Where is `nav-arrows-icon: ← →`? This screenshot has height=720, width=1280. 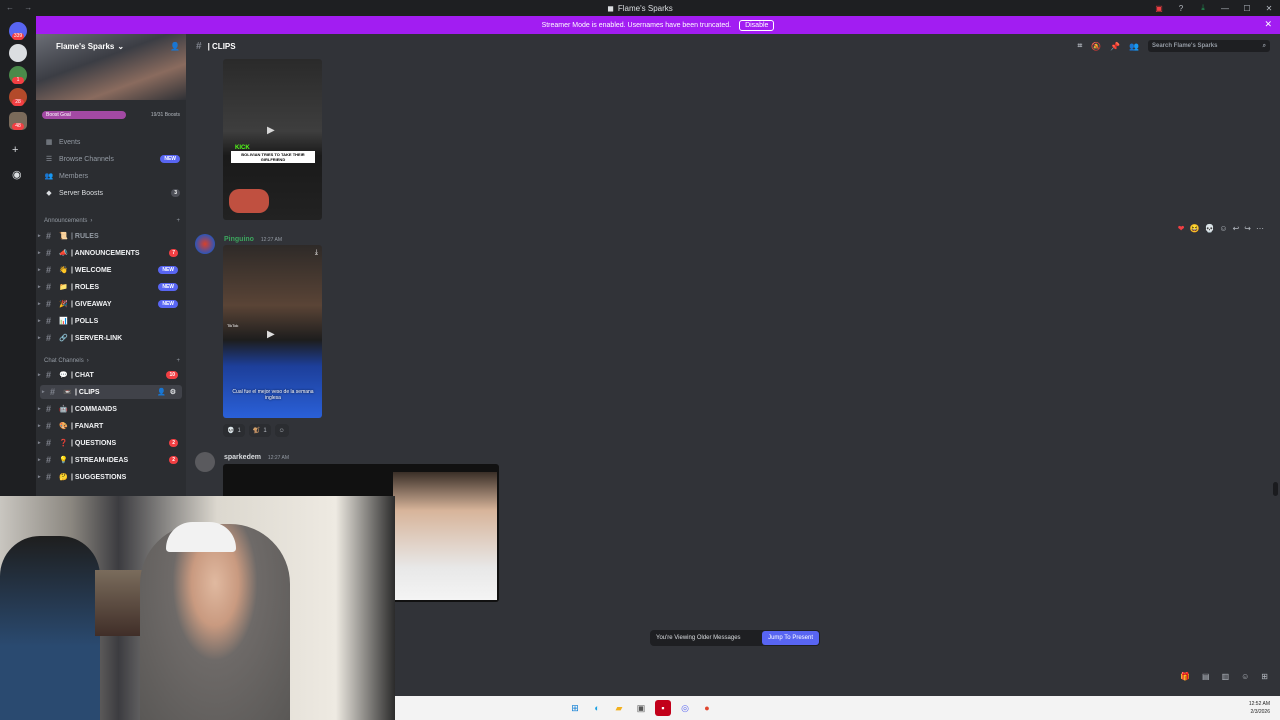 nav-arrows-icon: ← → is located at coordinates (21, 7).